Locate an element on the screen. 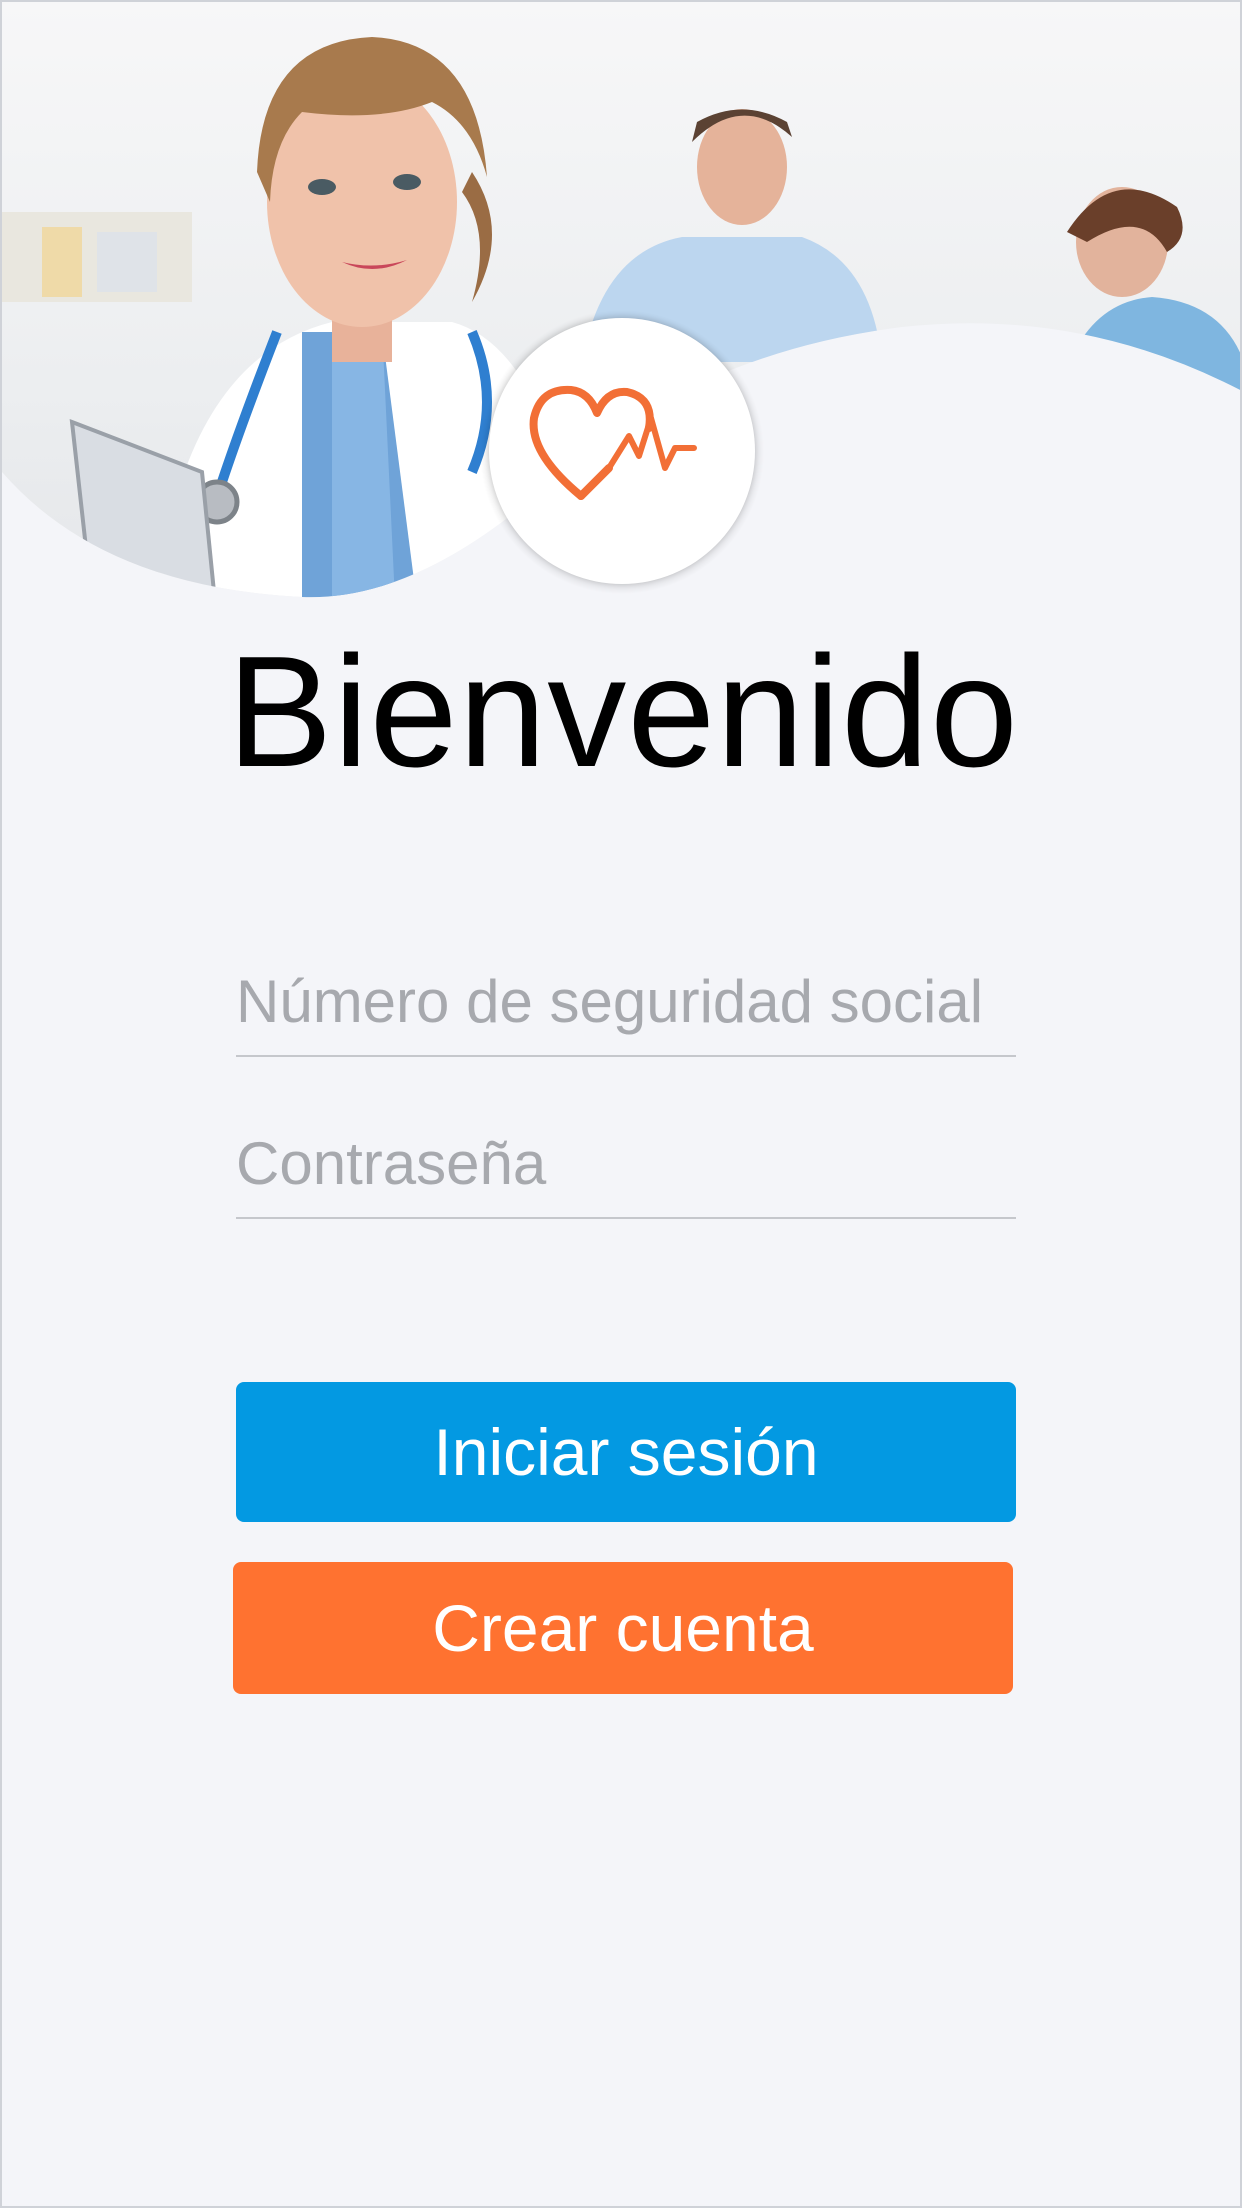  create-account-button: Crear cuenta is located at coordinates (623, 1628).